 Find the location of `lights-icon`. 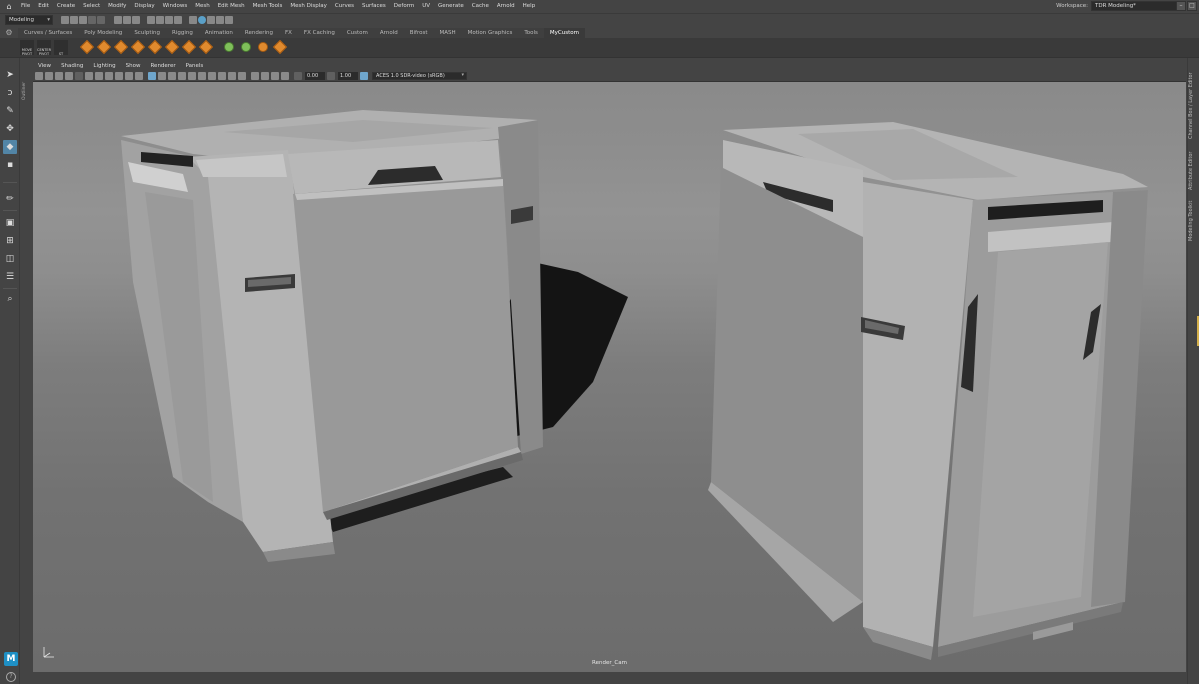

lights-icon is located at coordinates (192, 76).